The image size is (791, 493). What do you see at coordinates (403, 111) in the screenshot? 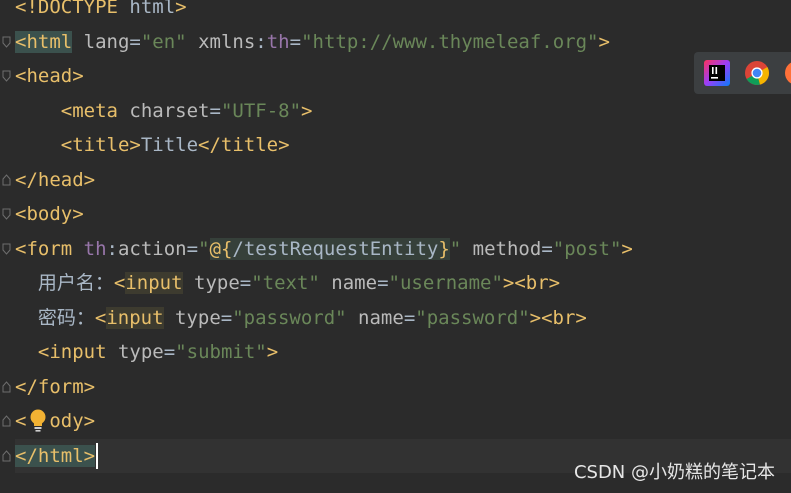
I see `code-line: <meta charset="UTF-8">` at bounding box center [403, 111].